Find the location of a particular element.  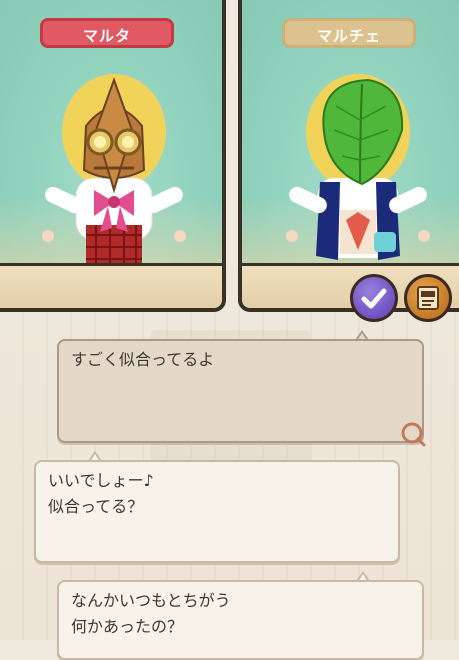

check-icon is located at coordinates (374, 298).